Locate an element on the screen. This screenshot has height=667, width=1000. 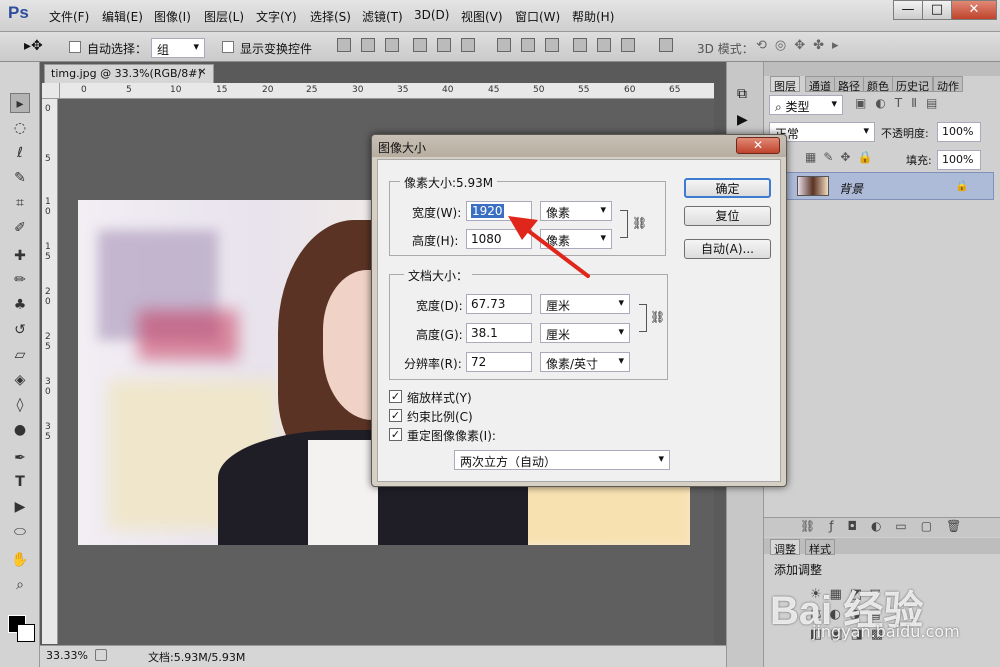
align-hcenter-icon is located at coordinates (444, 45).